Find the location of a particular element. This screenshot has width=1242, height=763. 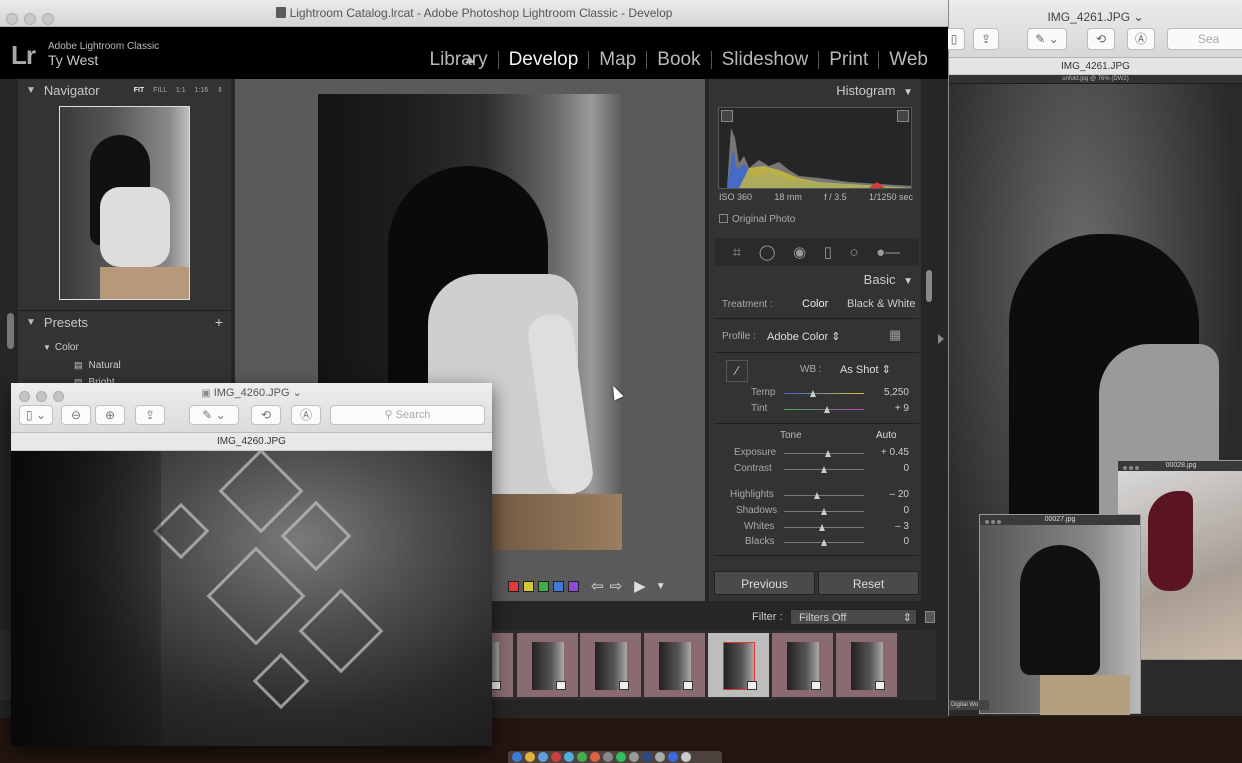

adjustment-brush-tool-icon: ●— is located at coordinates (888, 252).